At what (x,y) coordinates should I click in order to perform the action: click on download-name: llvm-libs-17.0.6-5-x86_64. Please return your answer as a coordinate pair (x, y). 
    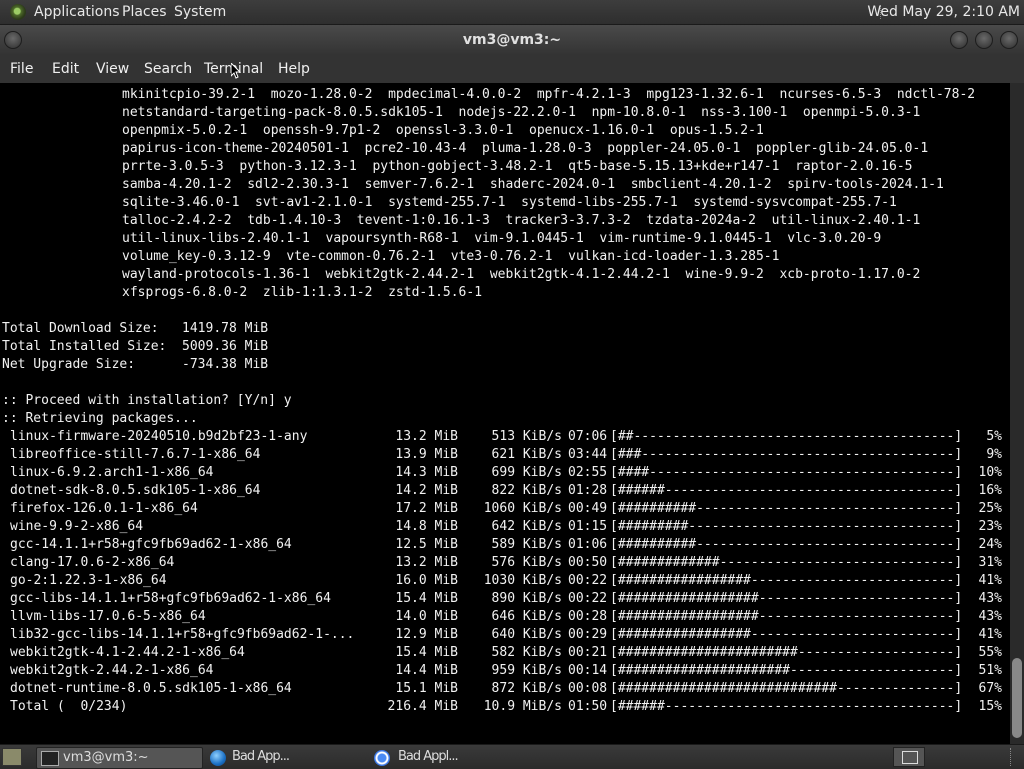
    Looking at the image, I should click on (108, 616).